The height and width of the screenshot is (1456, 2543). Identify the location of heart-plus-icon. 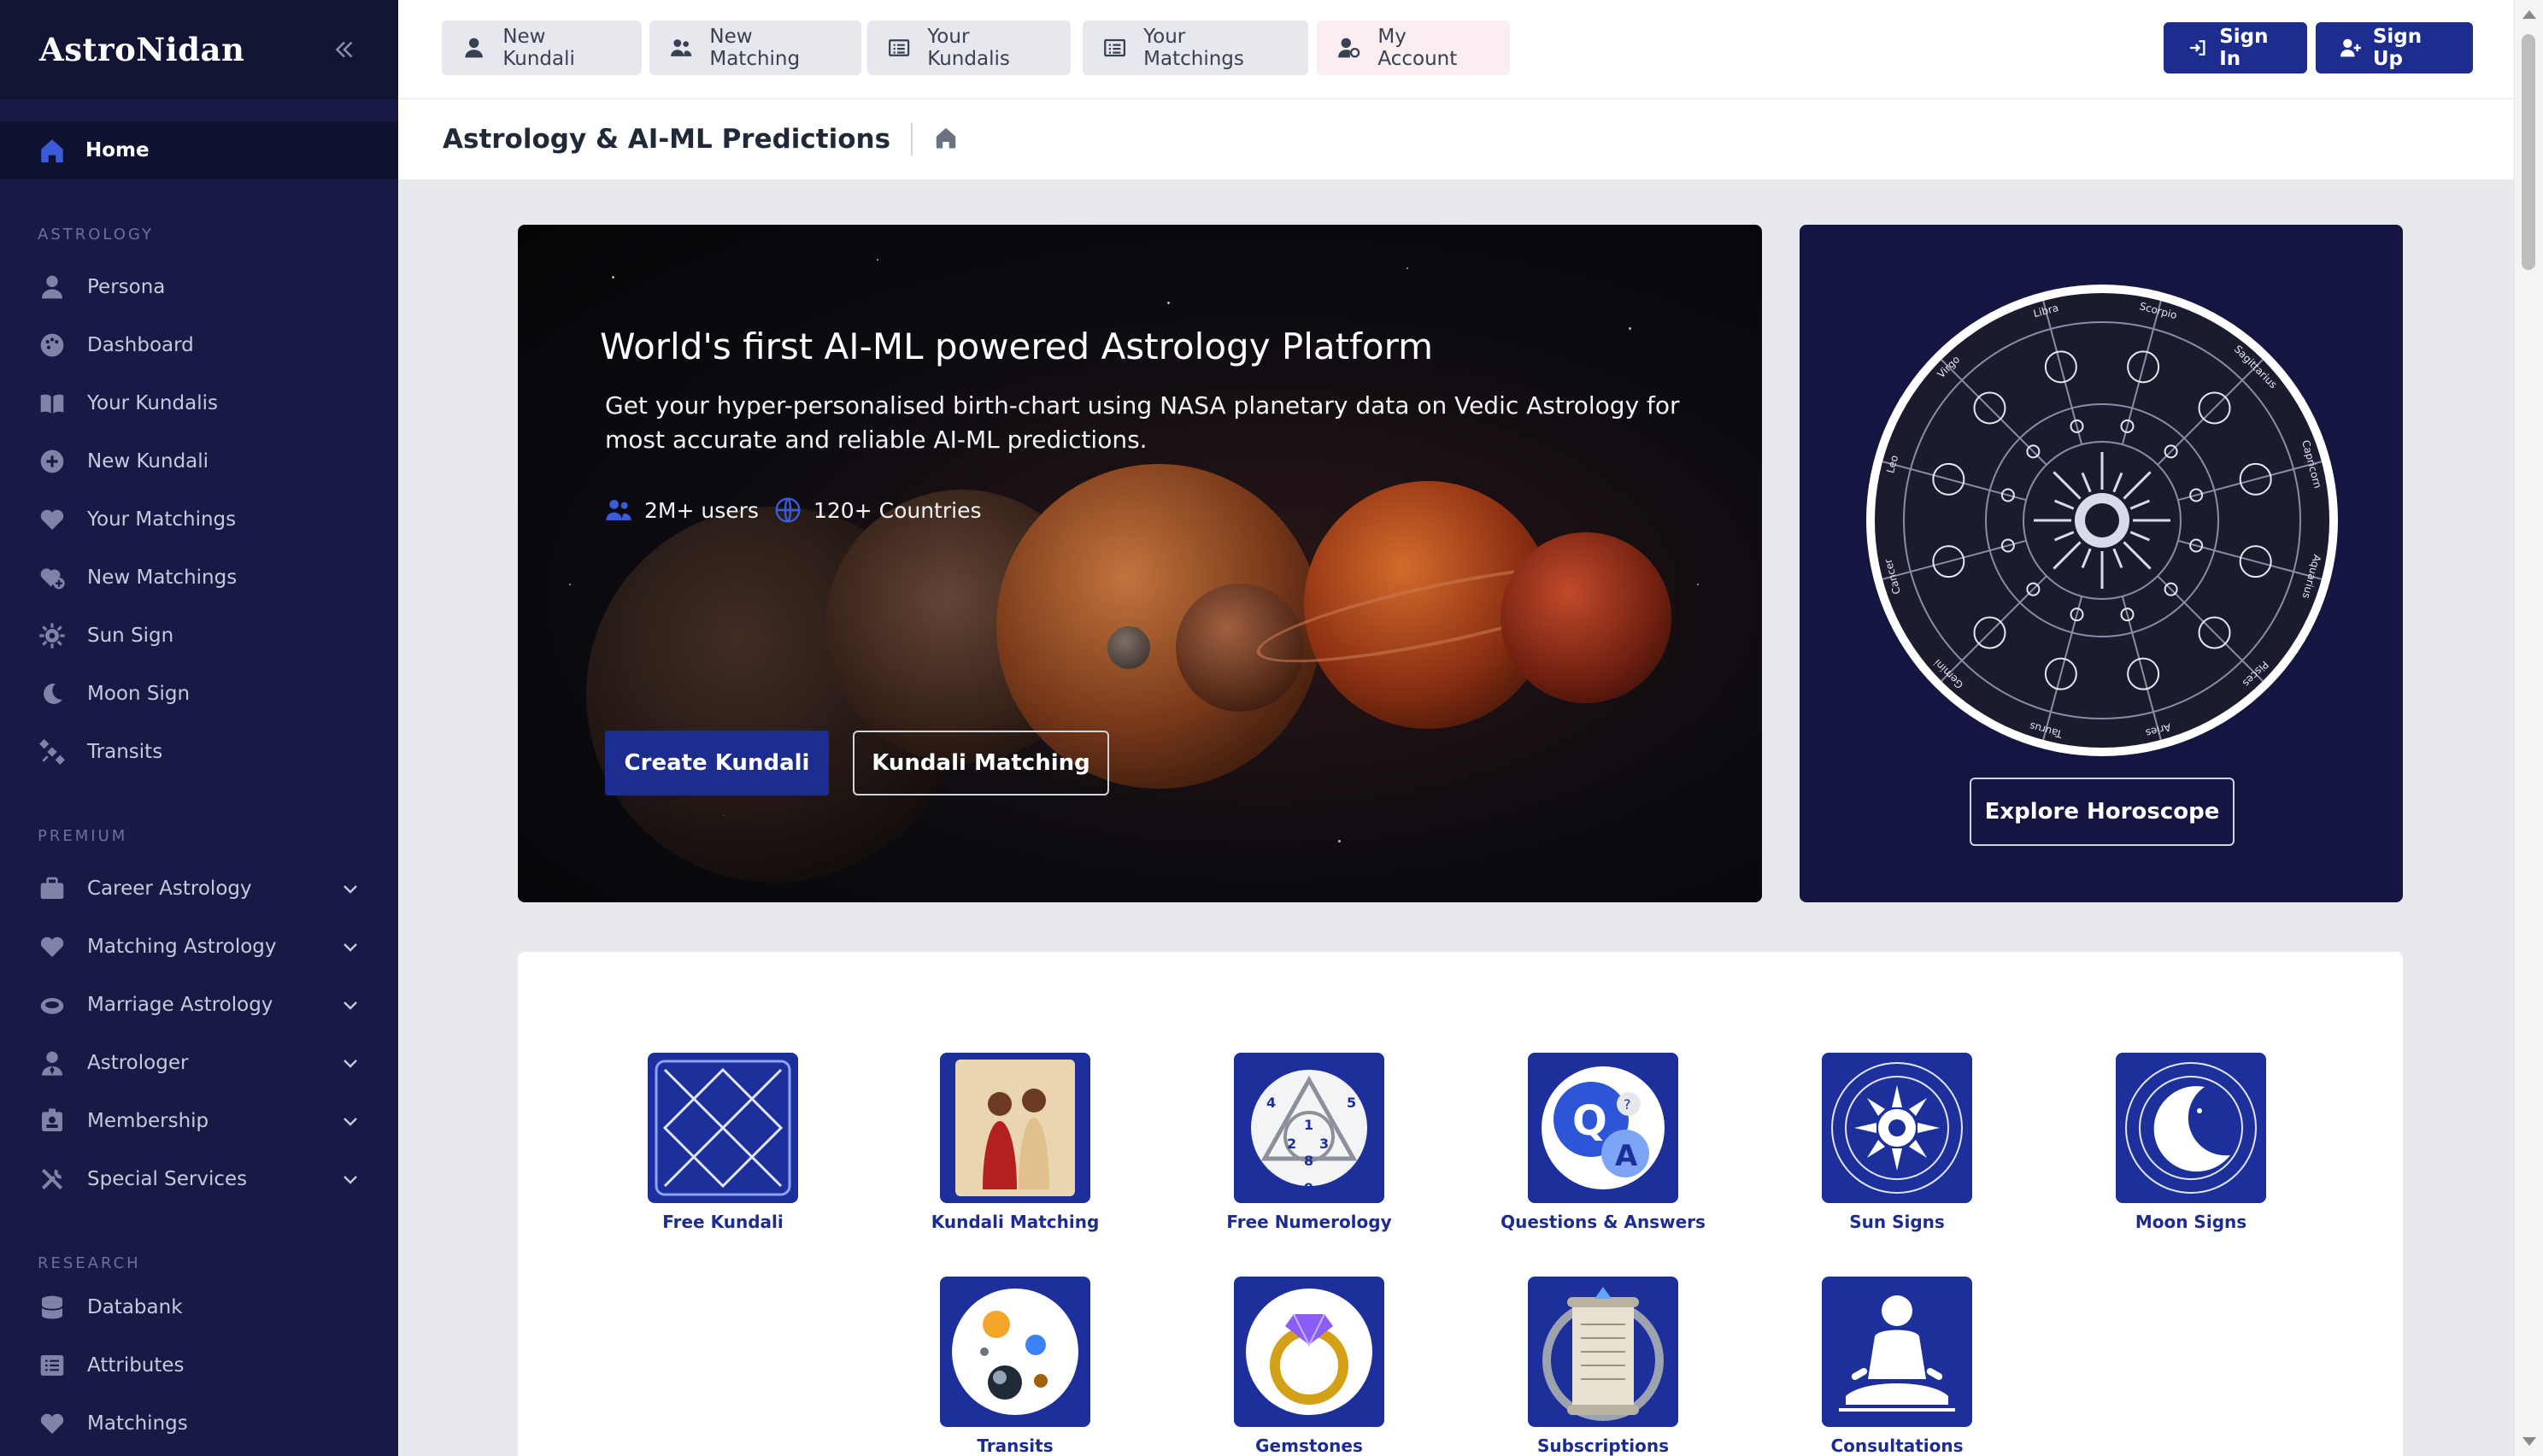
(52, 577).